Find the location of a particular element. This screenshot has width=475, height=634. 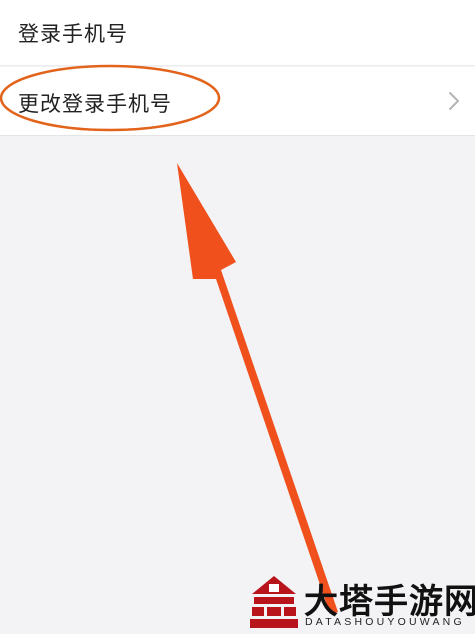

chevron-right-icon is located at coordinates (454, 101).